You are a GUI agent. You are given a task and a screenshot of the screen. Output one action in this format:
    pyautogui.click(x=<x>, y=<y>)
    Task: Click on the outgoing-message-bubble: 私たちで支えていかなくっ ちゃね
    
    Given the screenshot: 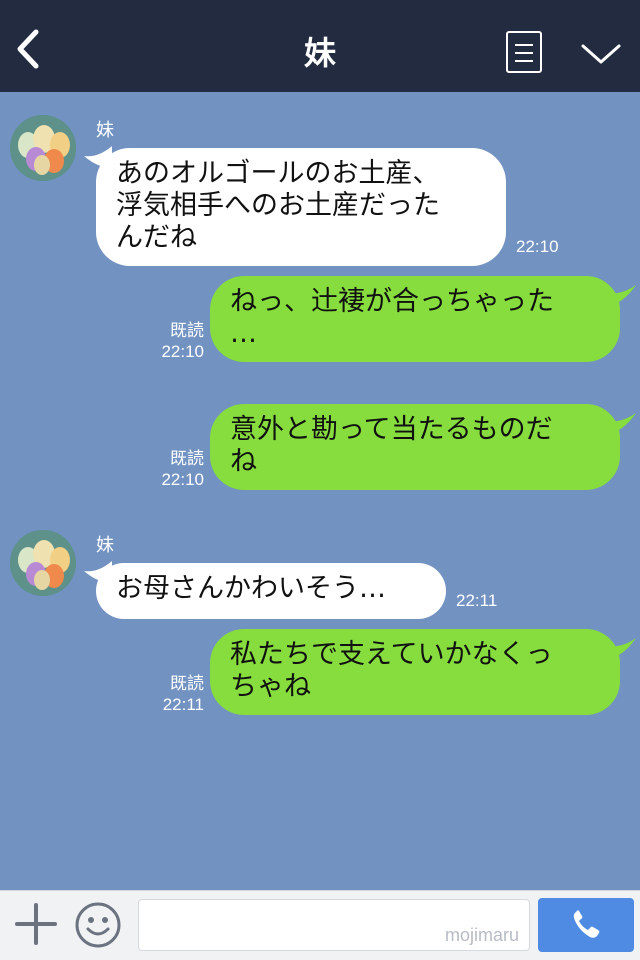 What is the action you would take?
    pyautogui.click(x=415, y=672)
    